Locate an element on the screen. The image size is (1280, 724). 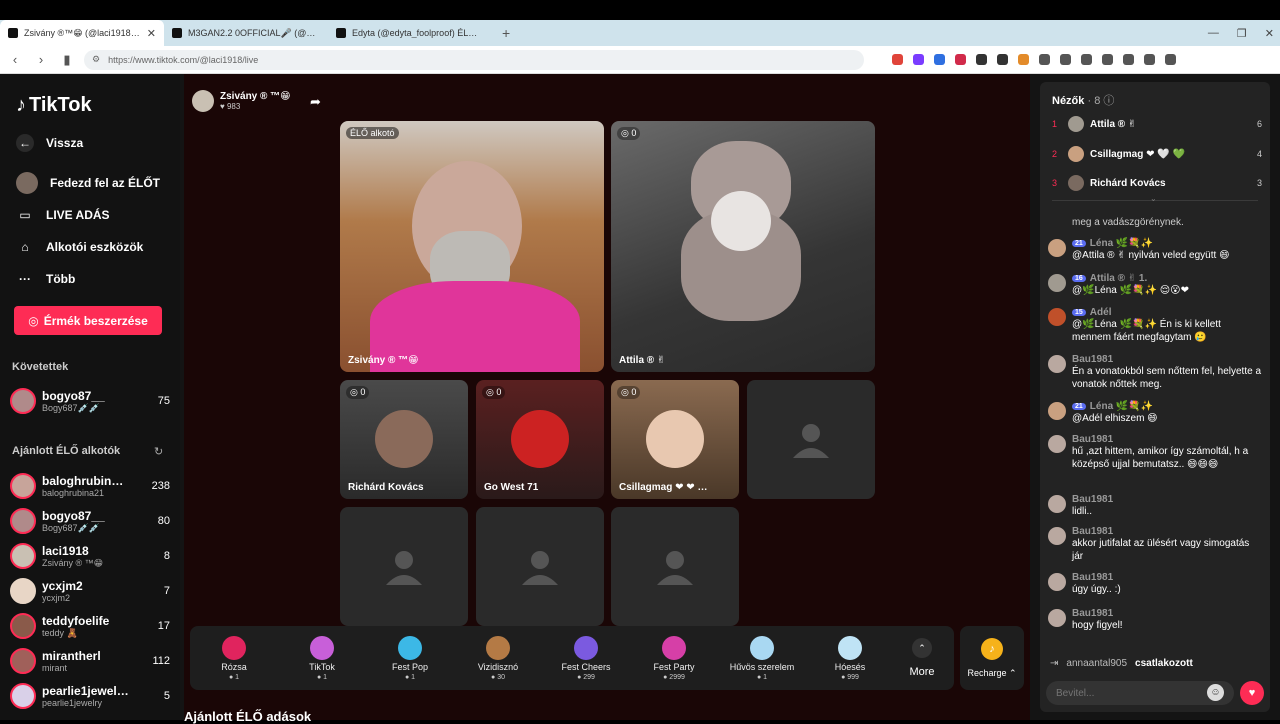
chat-message: meg a vadászgörénynek. is located at coordinates (1155, 222).